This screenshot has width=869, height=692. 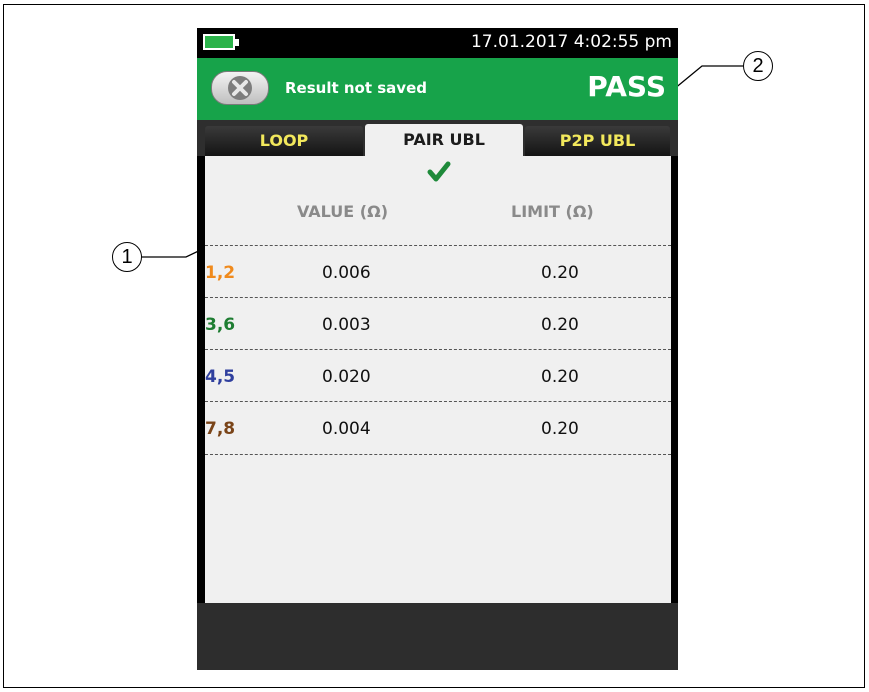 I want to click on result-status: PASS, so click(x=626, y=86).